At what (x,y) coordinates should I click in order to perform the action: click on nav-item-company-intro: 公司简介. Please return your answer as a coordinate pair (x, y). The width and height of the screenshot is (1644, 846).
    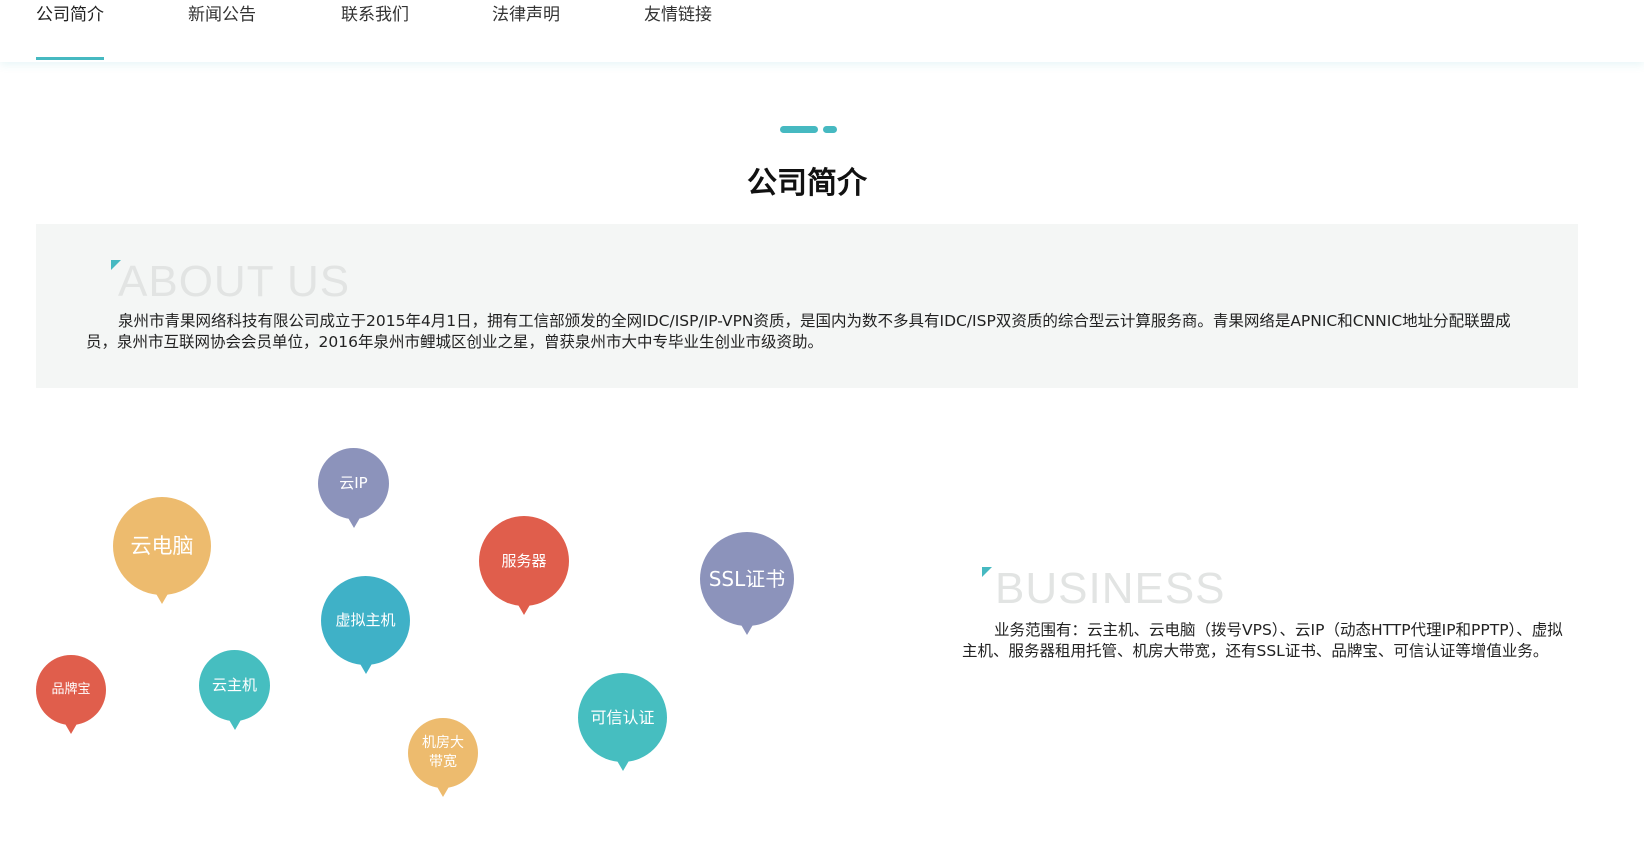
    Looking at the image, I should click on (70, 30).